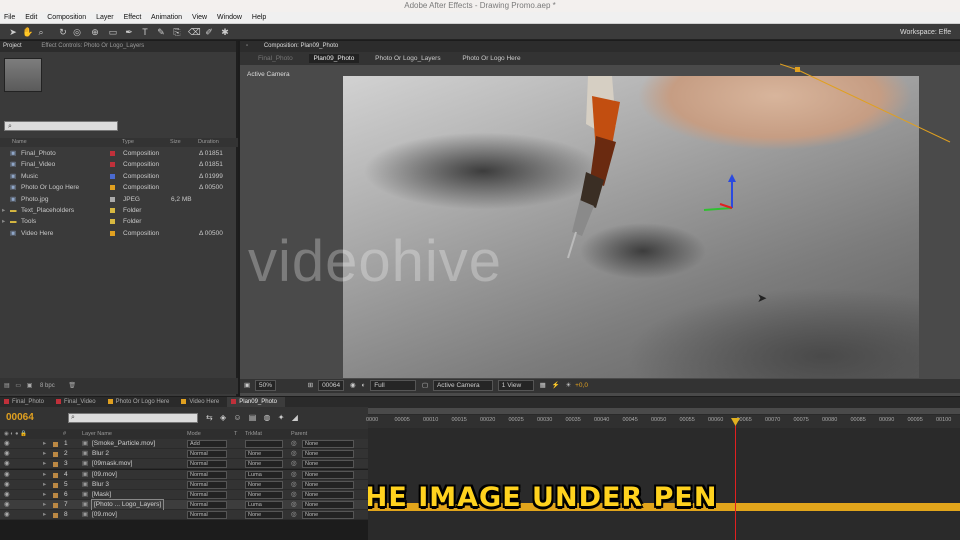  What do you see at coordinates (47, 386) in the screenshot?
I see `bpc-label: 8 bpc` at bounding box center [47, 386].